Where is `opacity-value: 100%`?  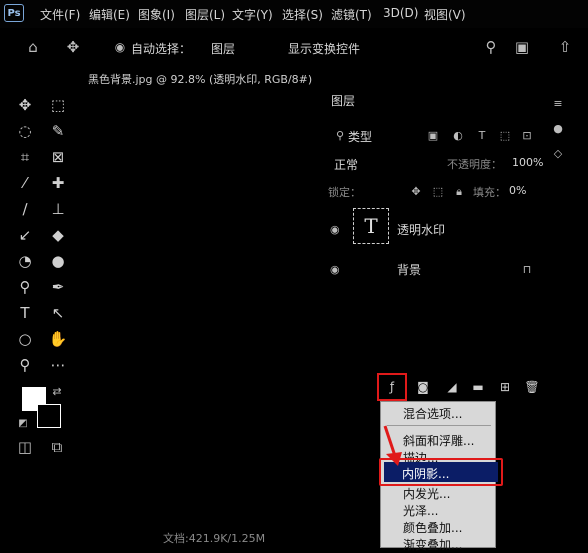
opacity-value: 100% is located at coordinates (527, 162).